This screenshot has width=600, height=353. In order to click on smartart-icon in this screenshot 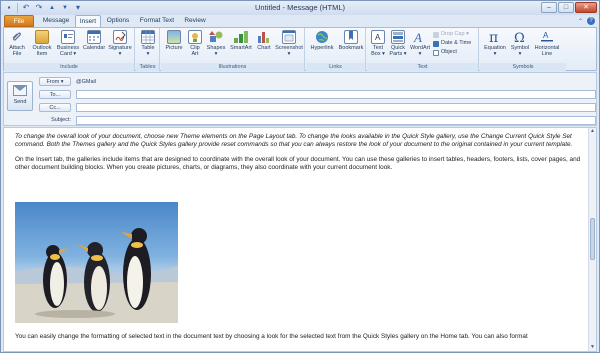, I will do `click(241, 37)`.